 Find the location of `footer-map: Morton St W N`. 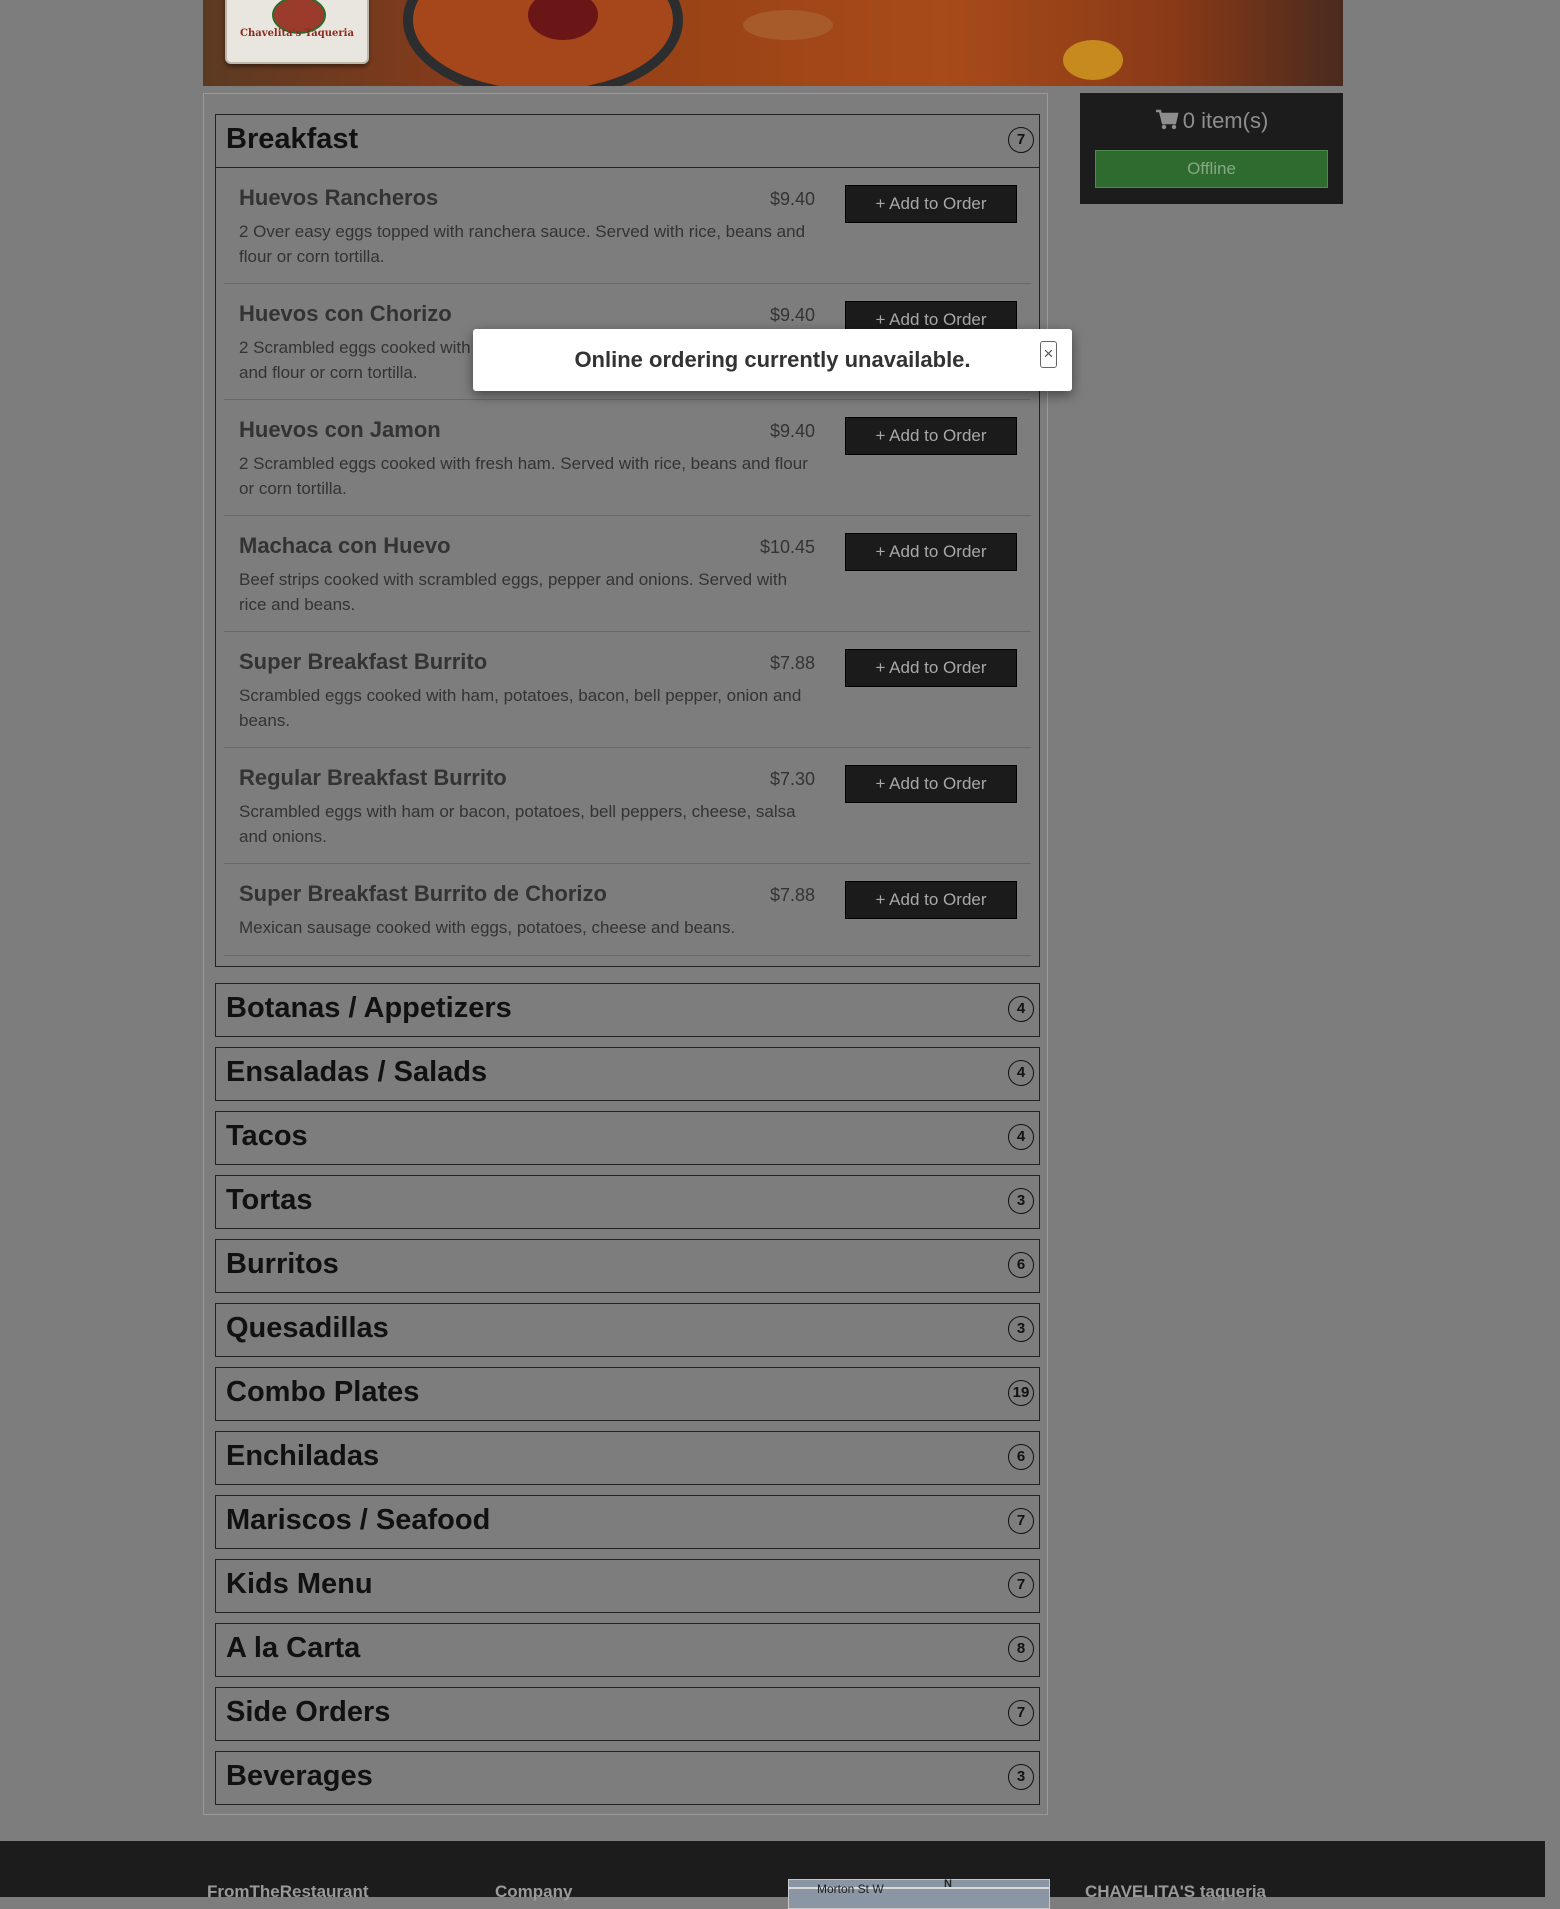

footer-map: Morton St W N is located at coordinates (919, 1893).